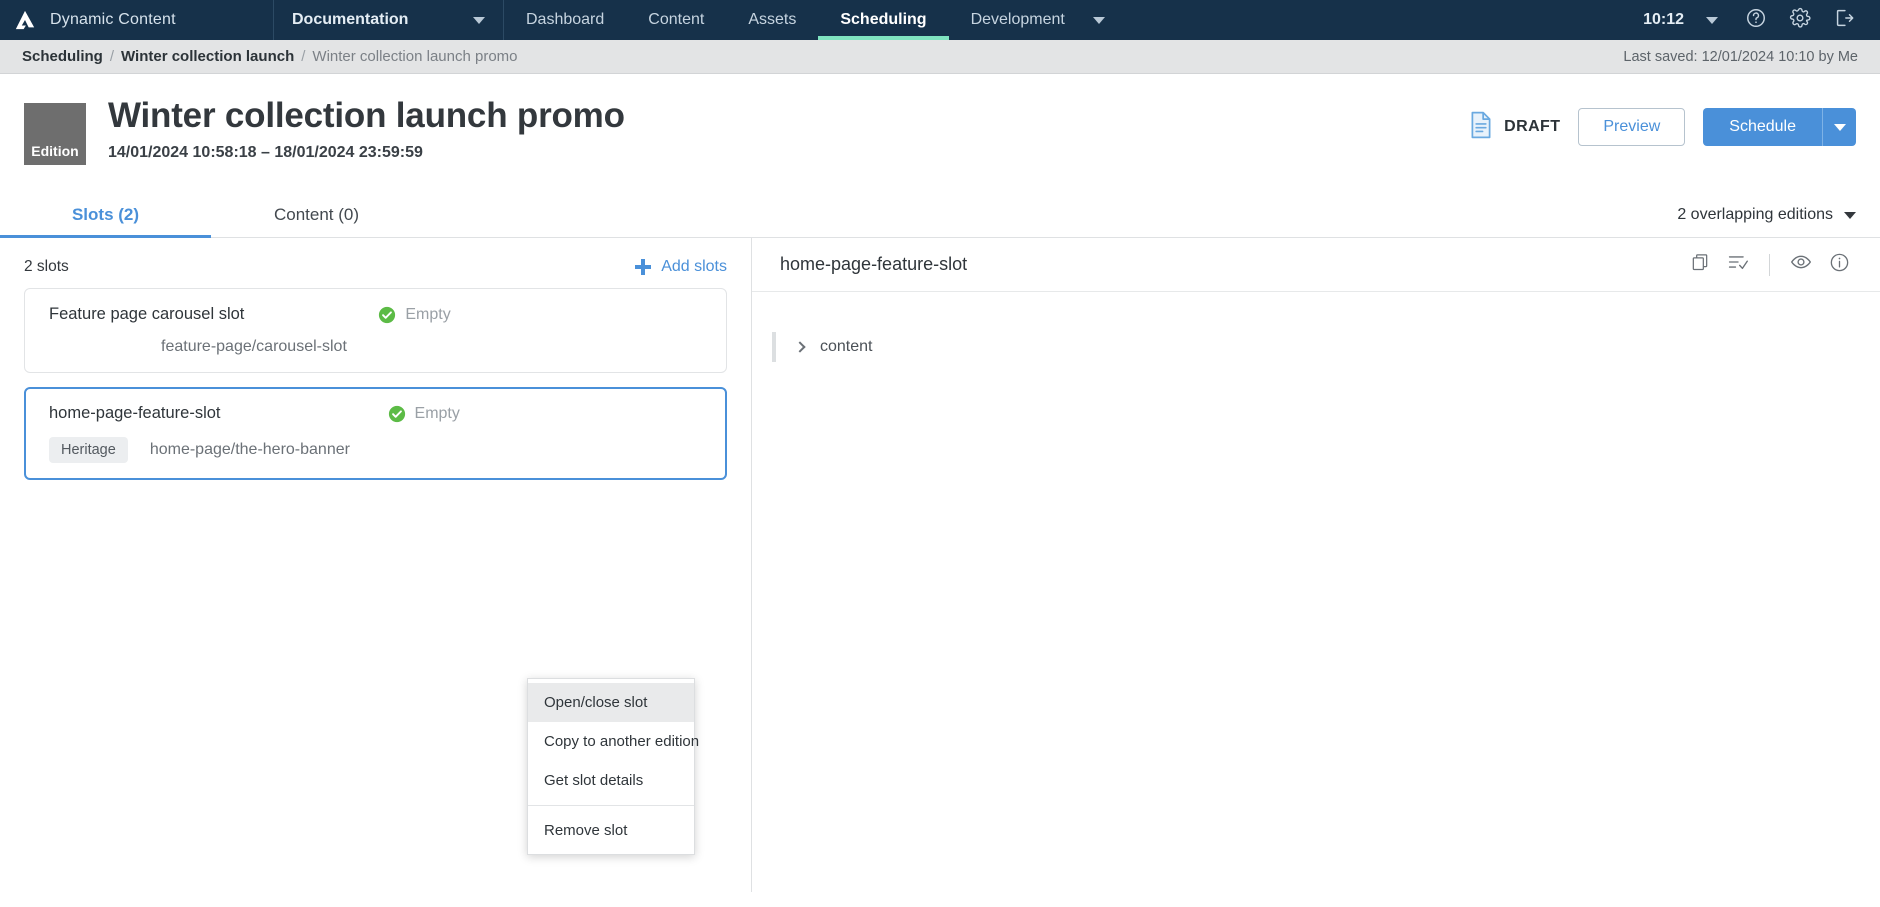 This screenshot has width=1880, height=907. Describe the element at coordinates (1755, 214) in the screenshot. I see `overlapping-editions-label: 2 overlapping editions` at that location.